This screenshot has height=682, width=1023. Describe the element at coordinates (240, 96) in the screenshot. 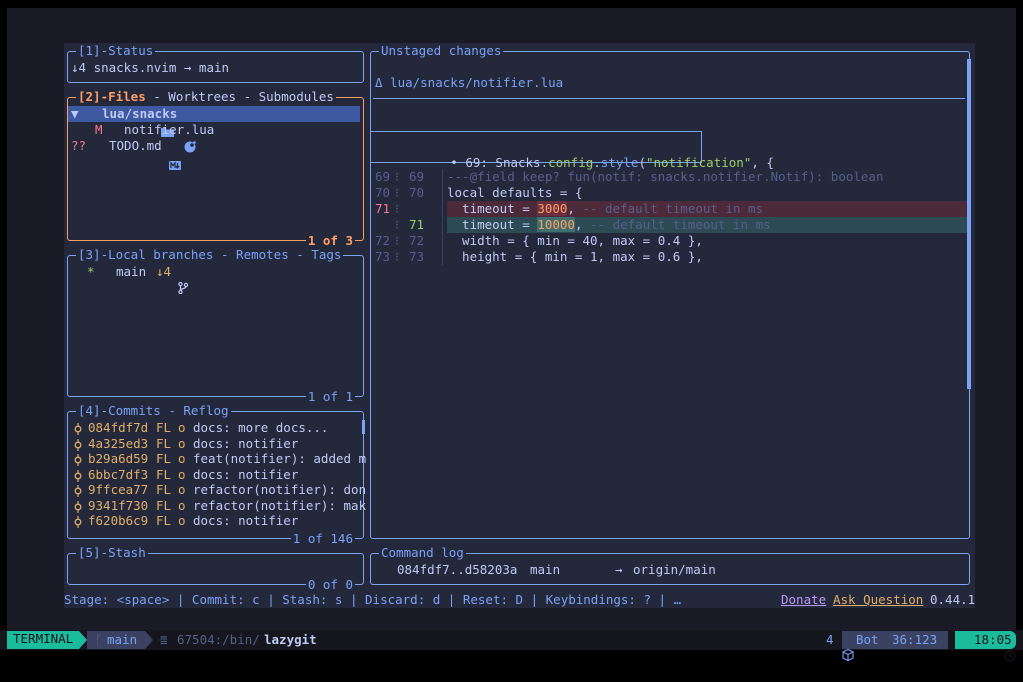

I see `tab-worktrees-submodules: - Worktrees - Submodules` at that location.